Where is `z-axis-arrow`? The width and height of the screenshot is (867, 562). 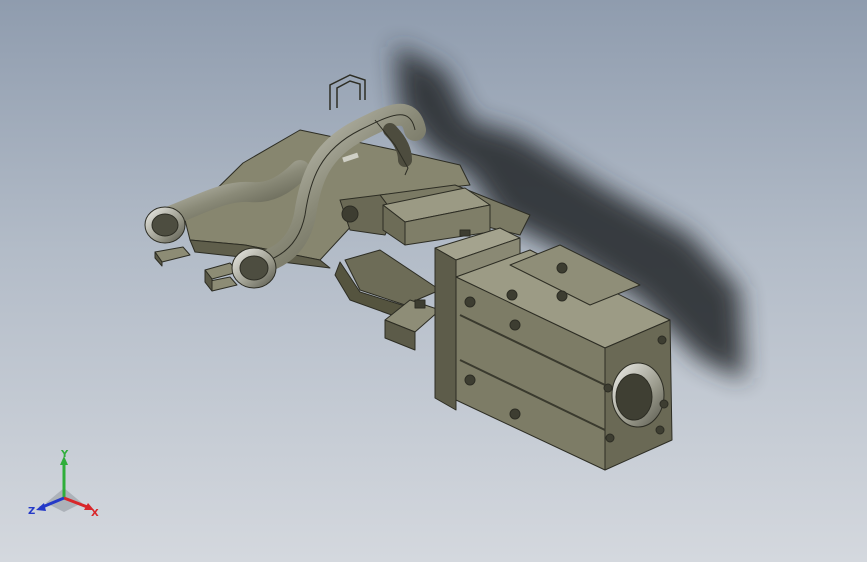 z-axis-arrow is located at coordinates (41, 507).